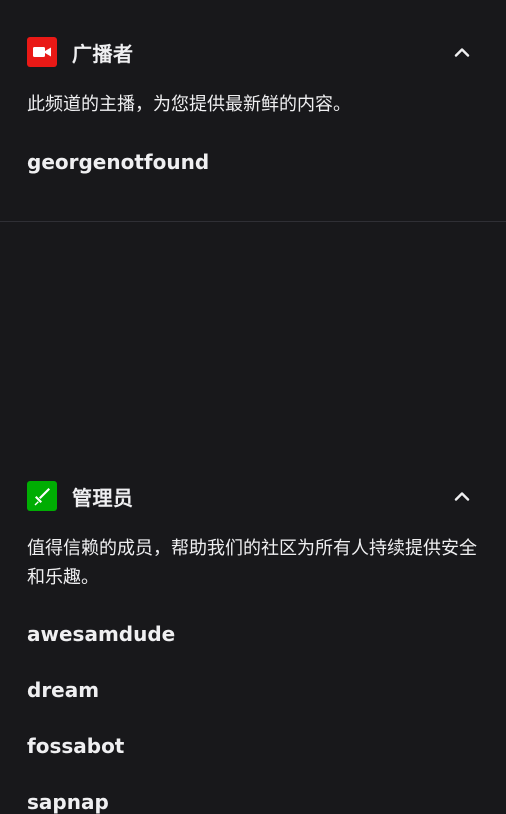 This screenshot has width=506, height=814. I want to click on moderator-user: dream, so click(63, 690).